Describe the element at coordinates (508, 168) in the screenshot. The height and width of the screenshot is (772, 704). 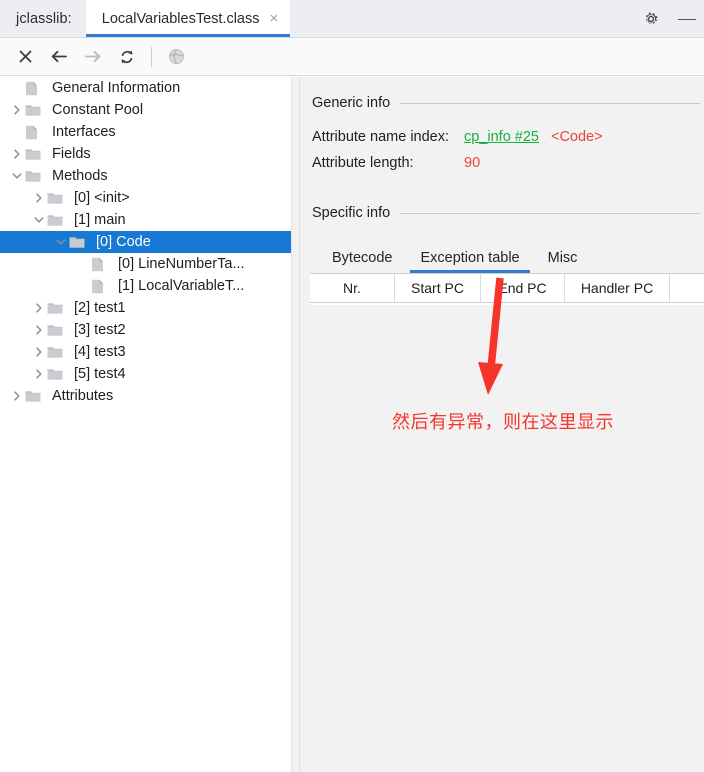
I see `attribute-length-row: Attribute length: 90` at that location.